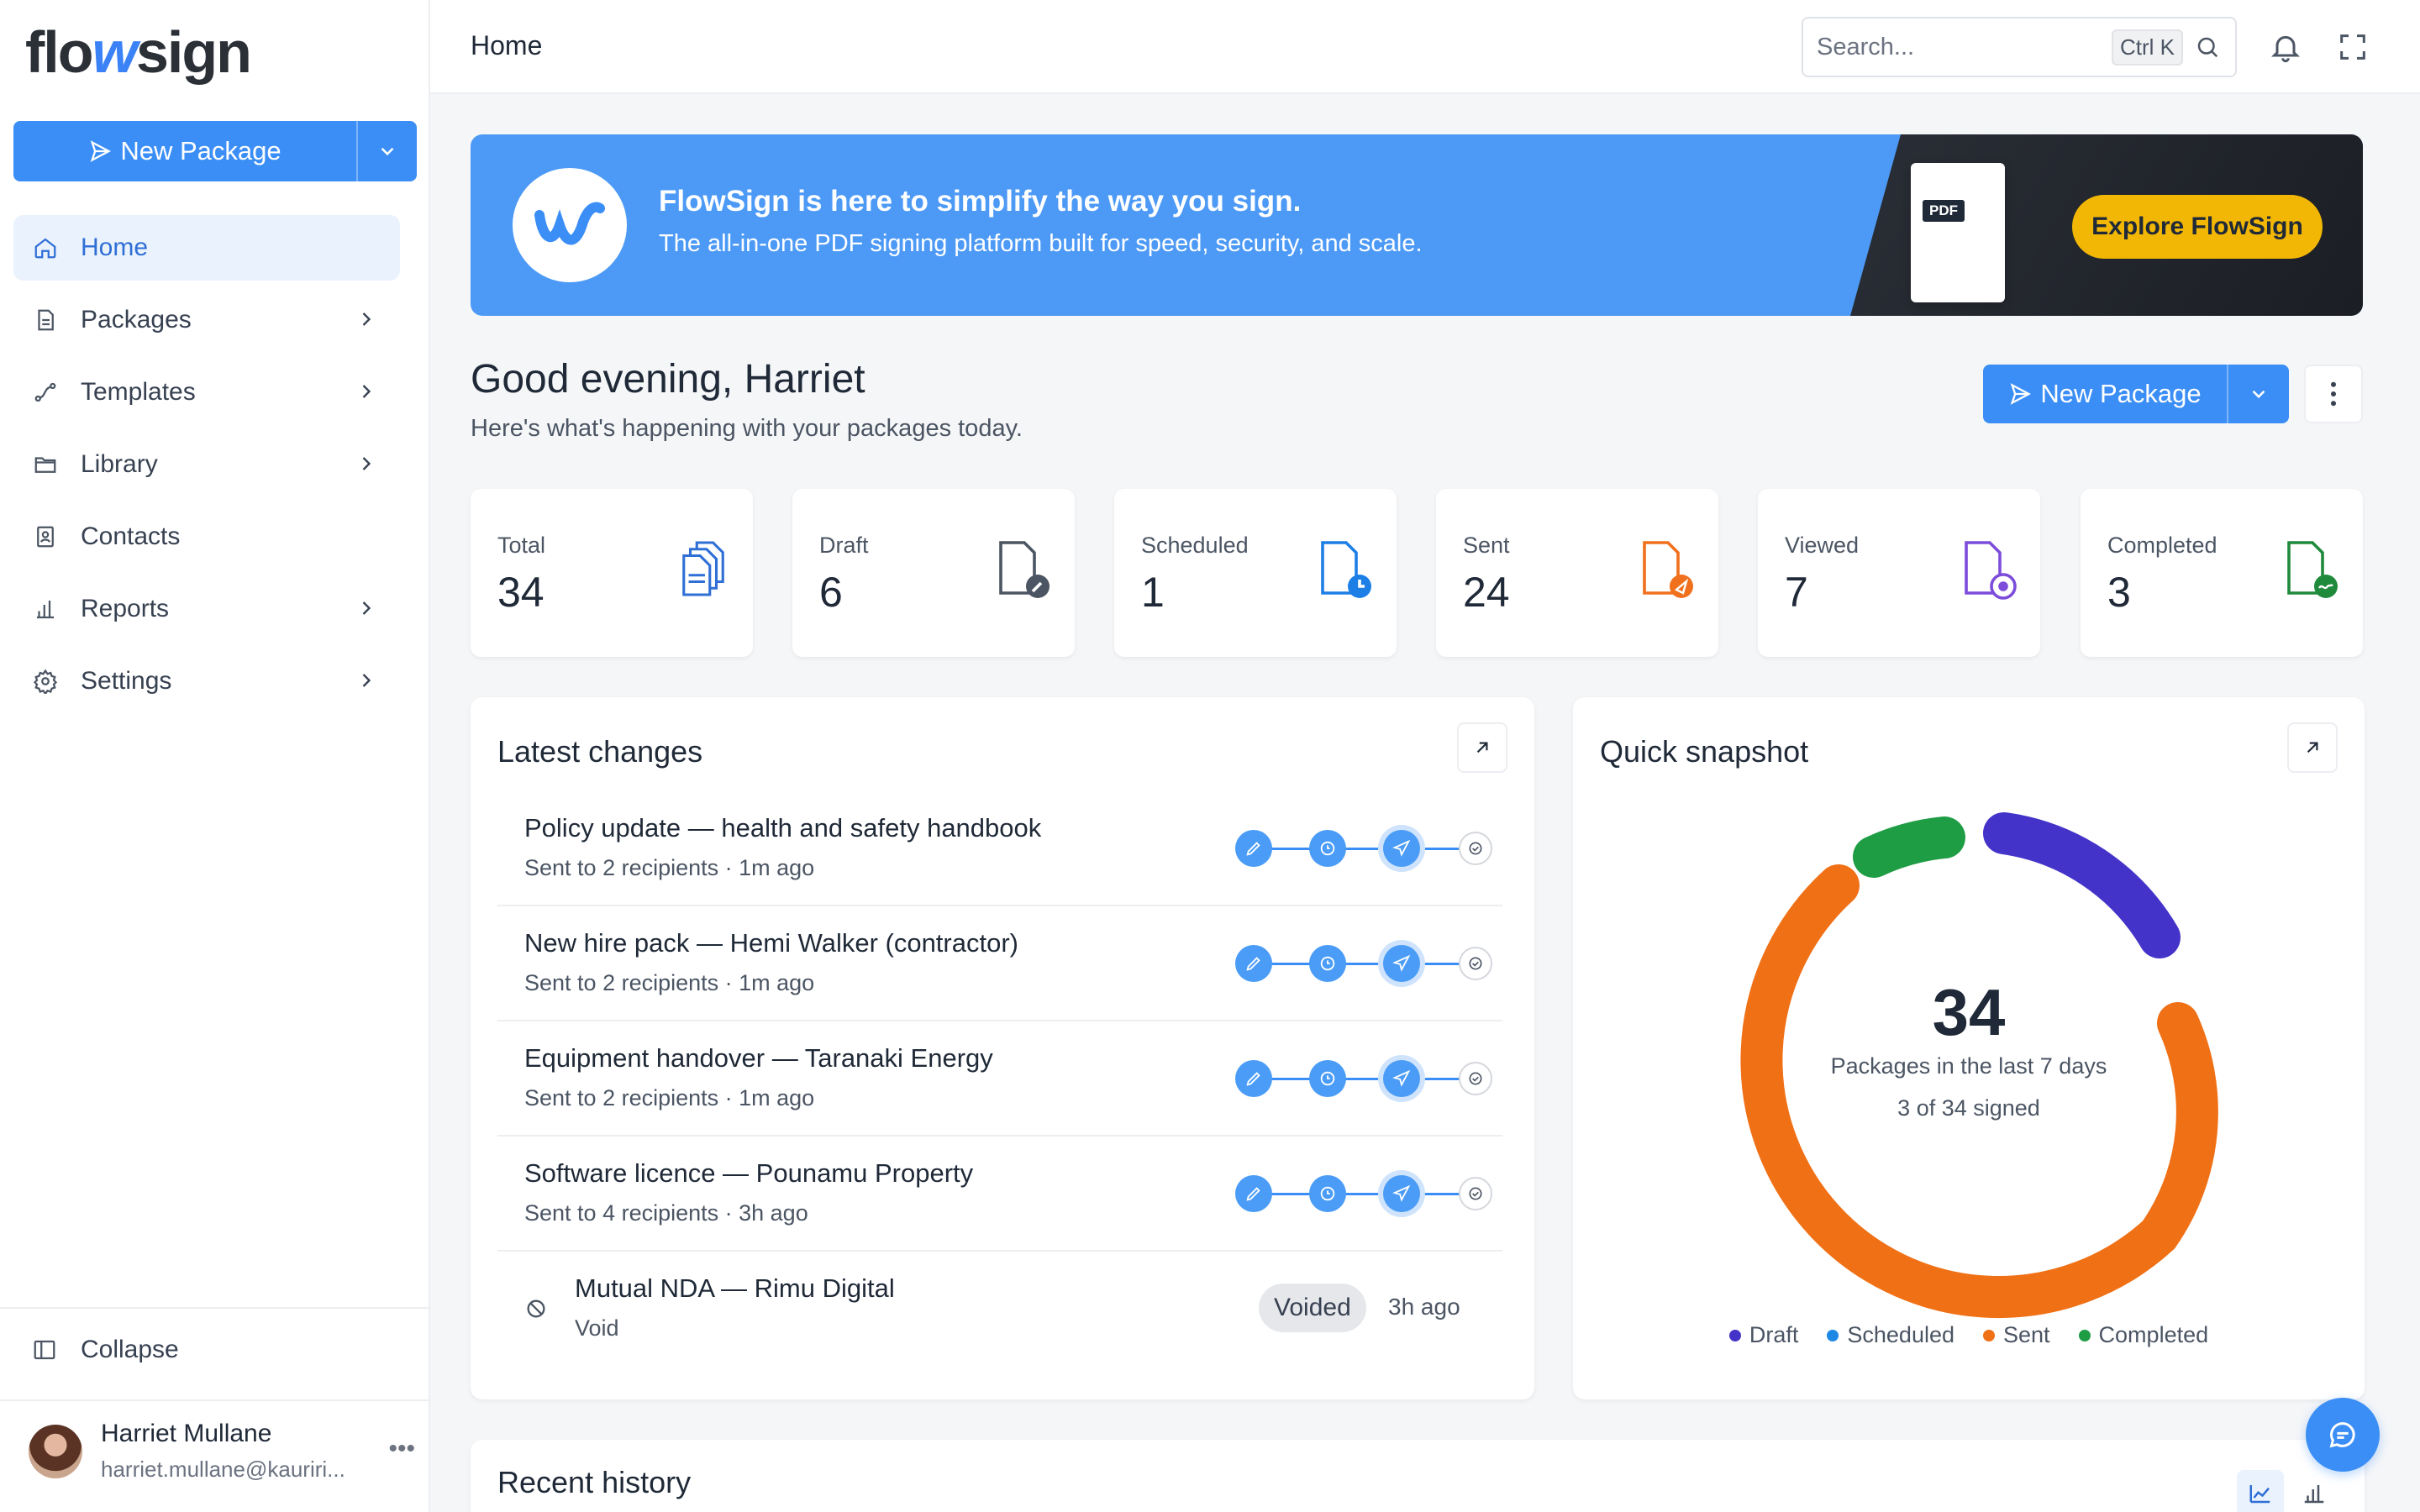  What do you see at coordinates (206, 464) in the screenshot?
I see `sidebar-item-library: Library` at bounding box center [206, 464].